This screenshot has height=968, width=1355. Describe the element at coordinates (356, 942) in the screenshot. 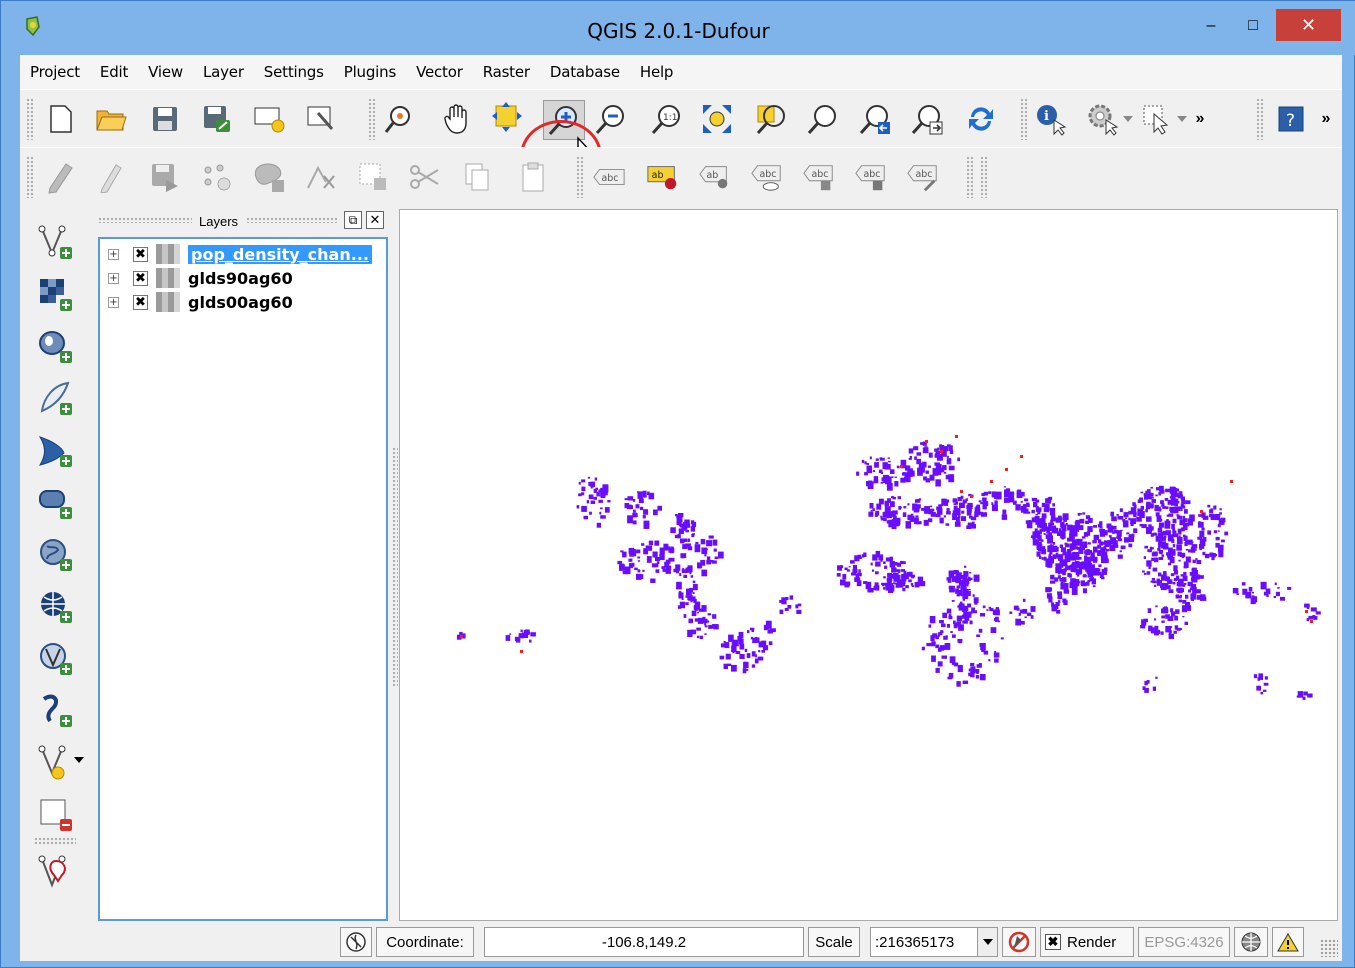

I see `toggle-extents-icon` at that location.